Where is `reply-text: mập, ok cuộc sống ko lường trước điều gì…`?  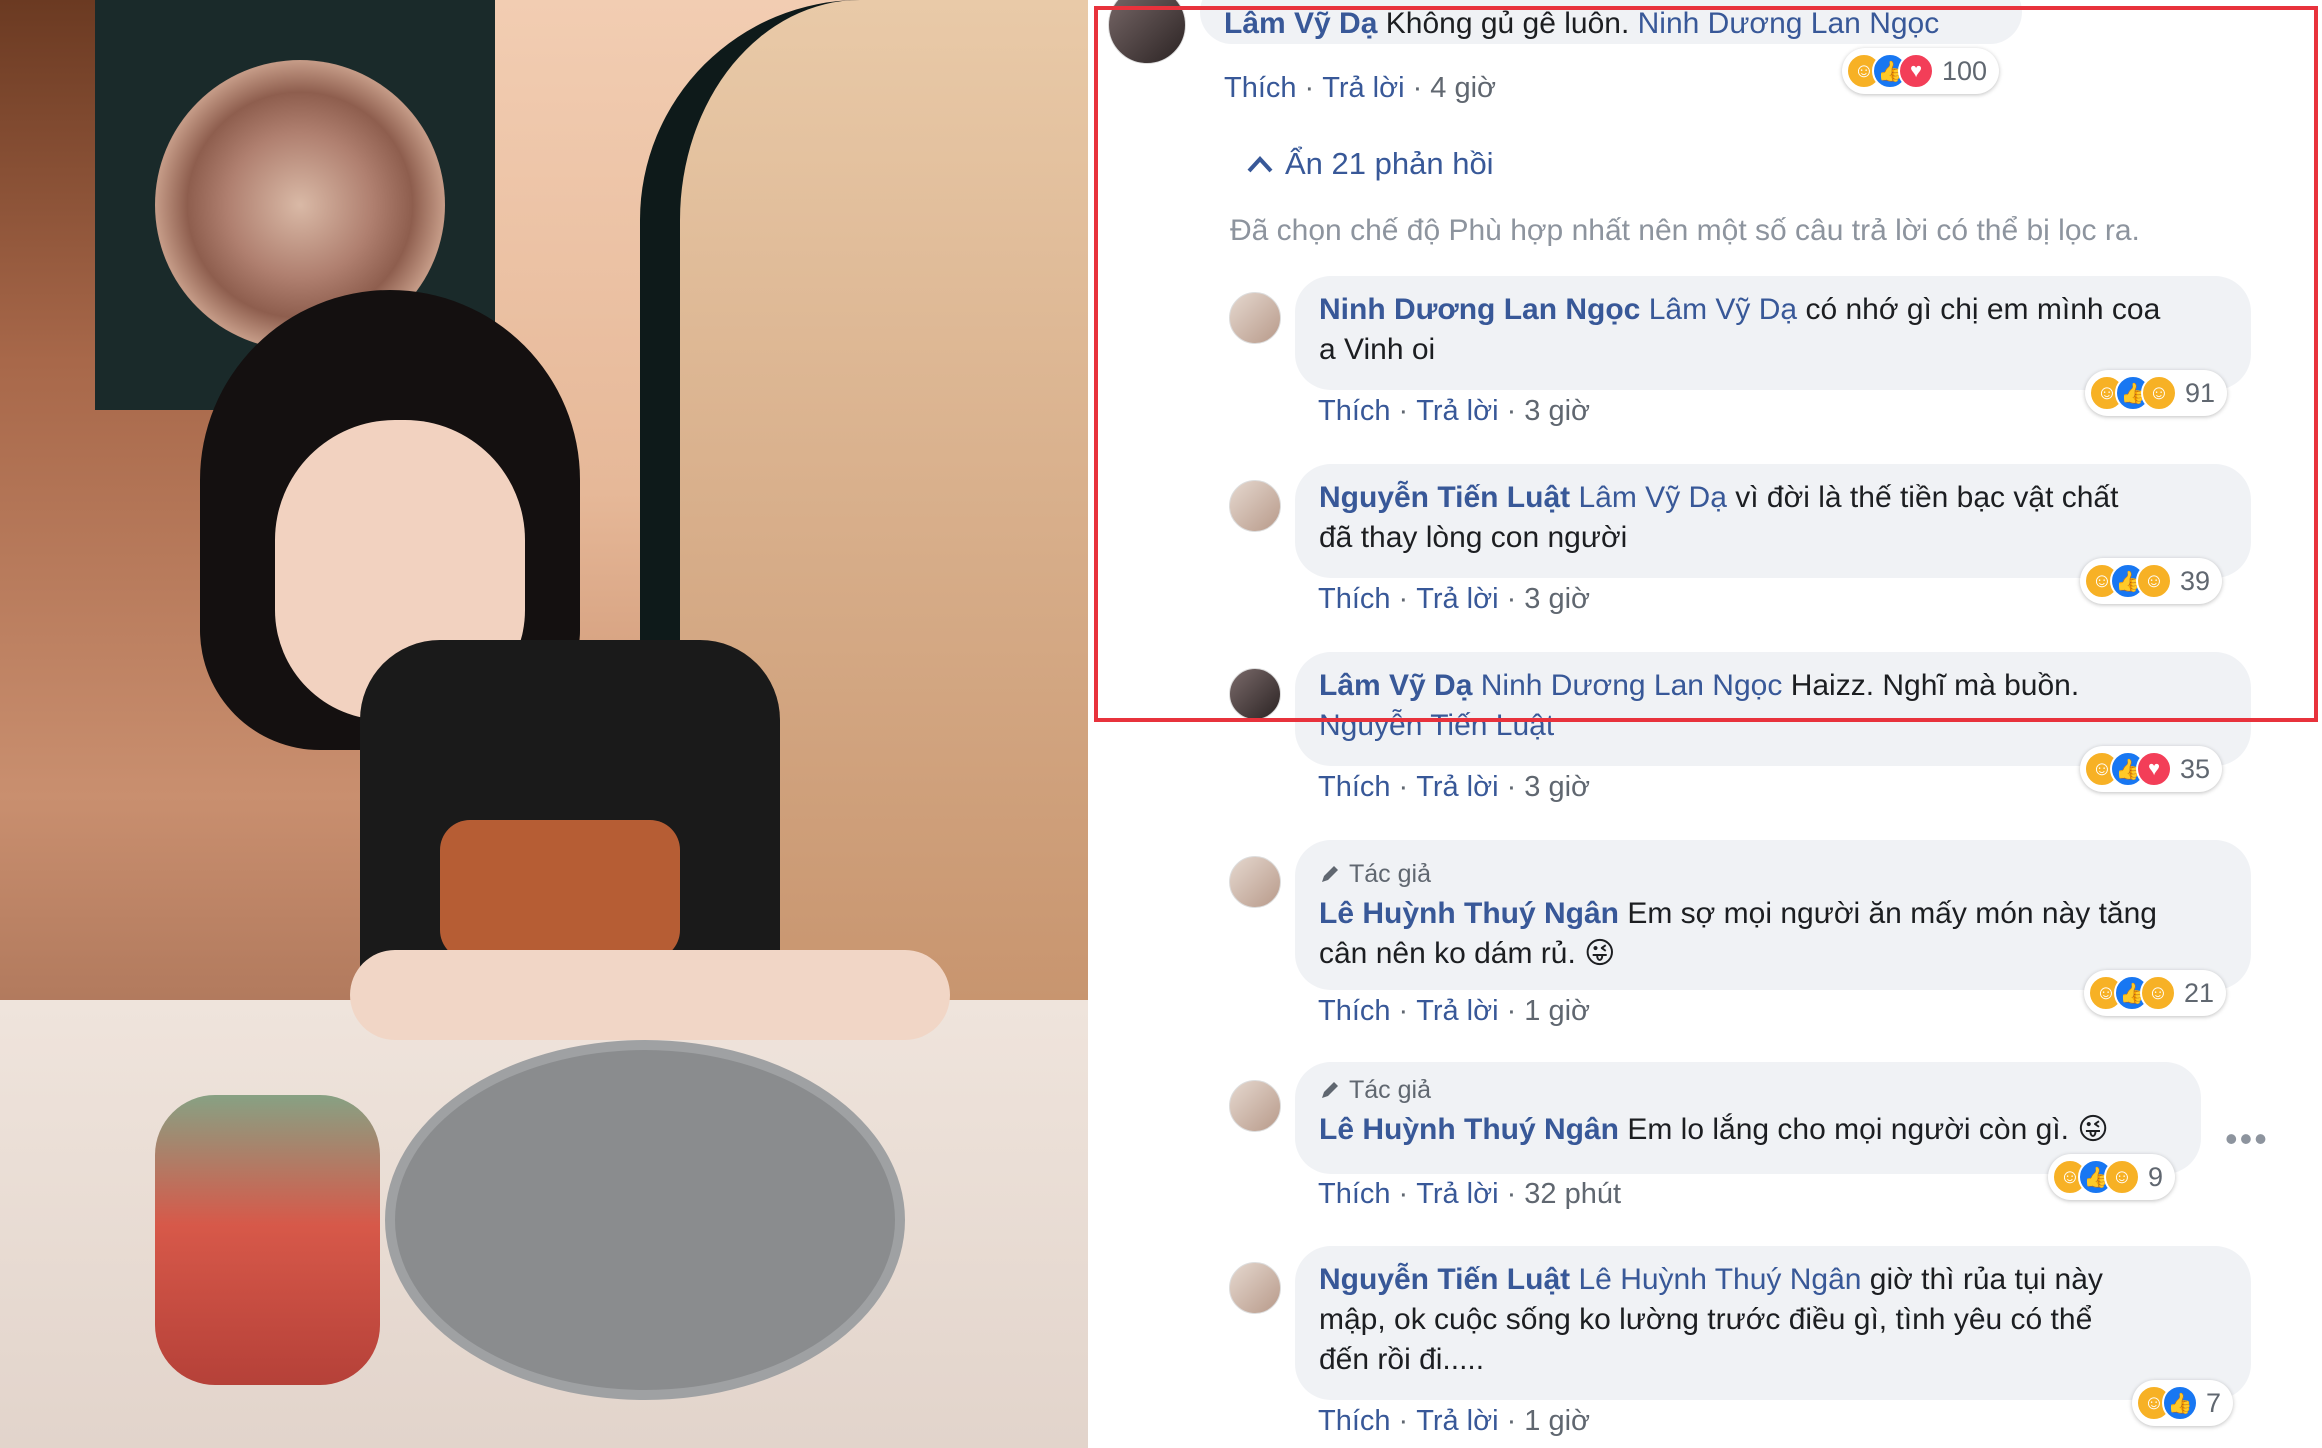
reply-text: mập, ok cuộc sống ko lường trước điều gì… is located at coordinates (1706, 1319).